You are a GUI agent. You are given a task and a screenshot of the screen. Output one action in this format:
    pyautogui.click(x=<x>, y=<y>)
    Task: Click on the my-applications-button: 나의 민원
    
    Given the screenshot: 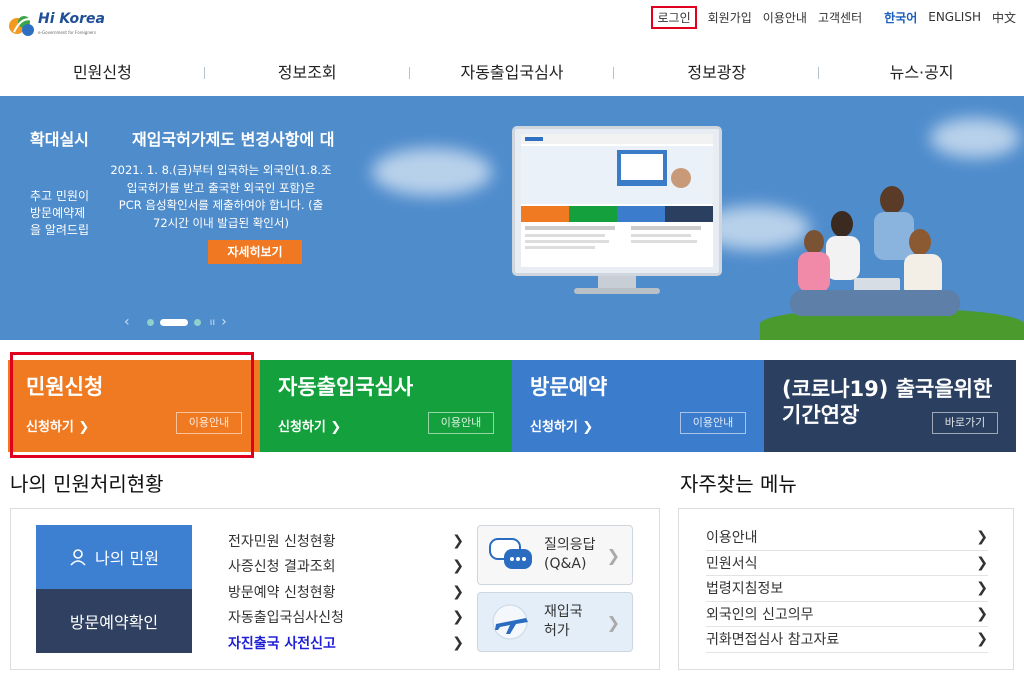 What is the action you would take?
    pyautogui.click(x=114, y=557)
    